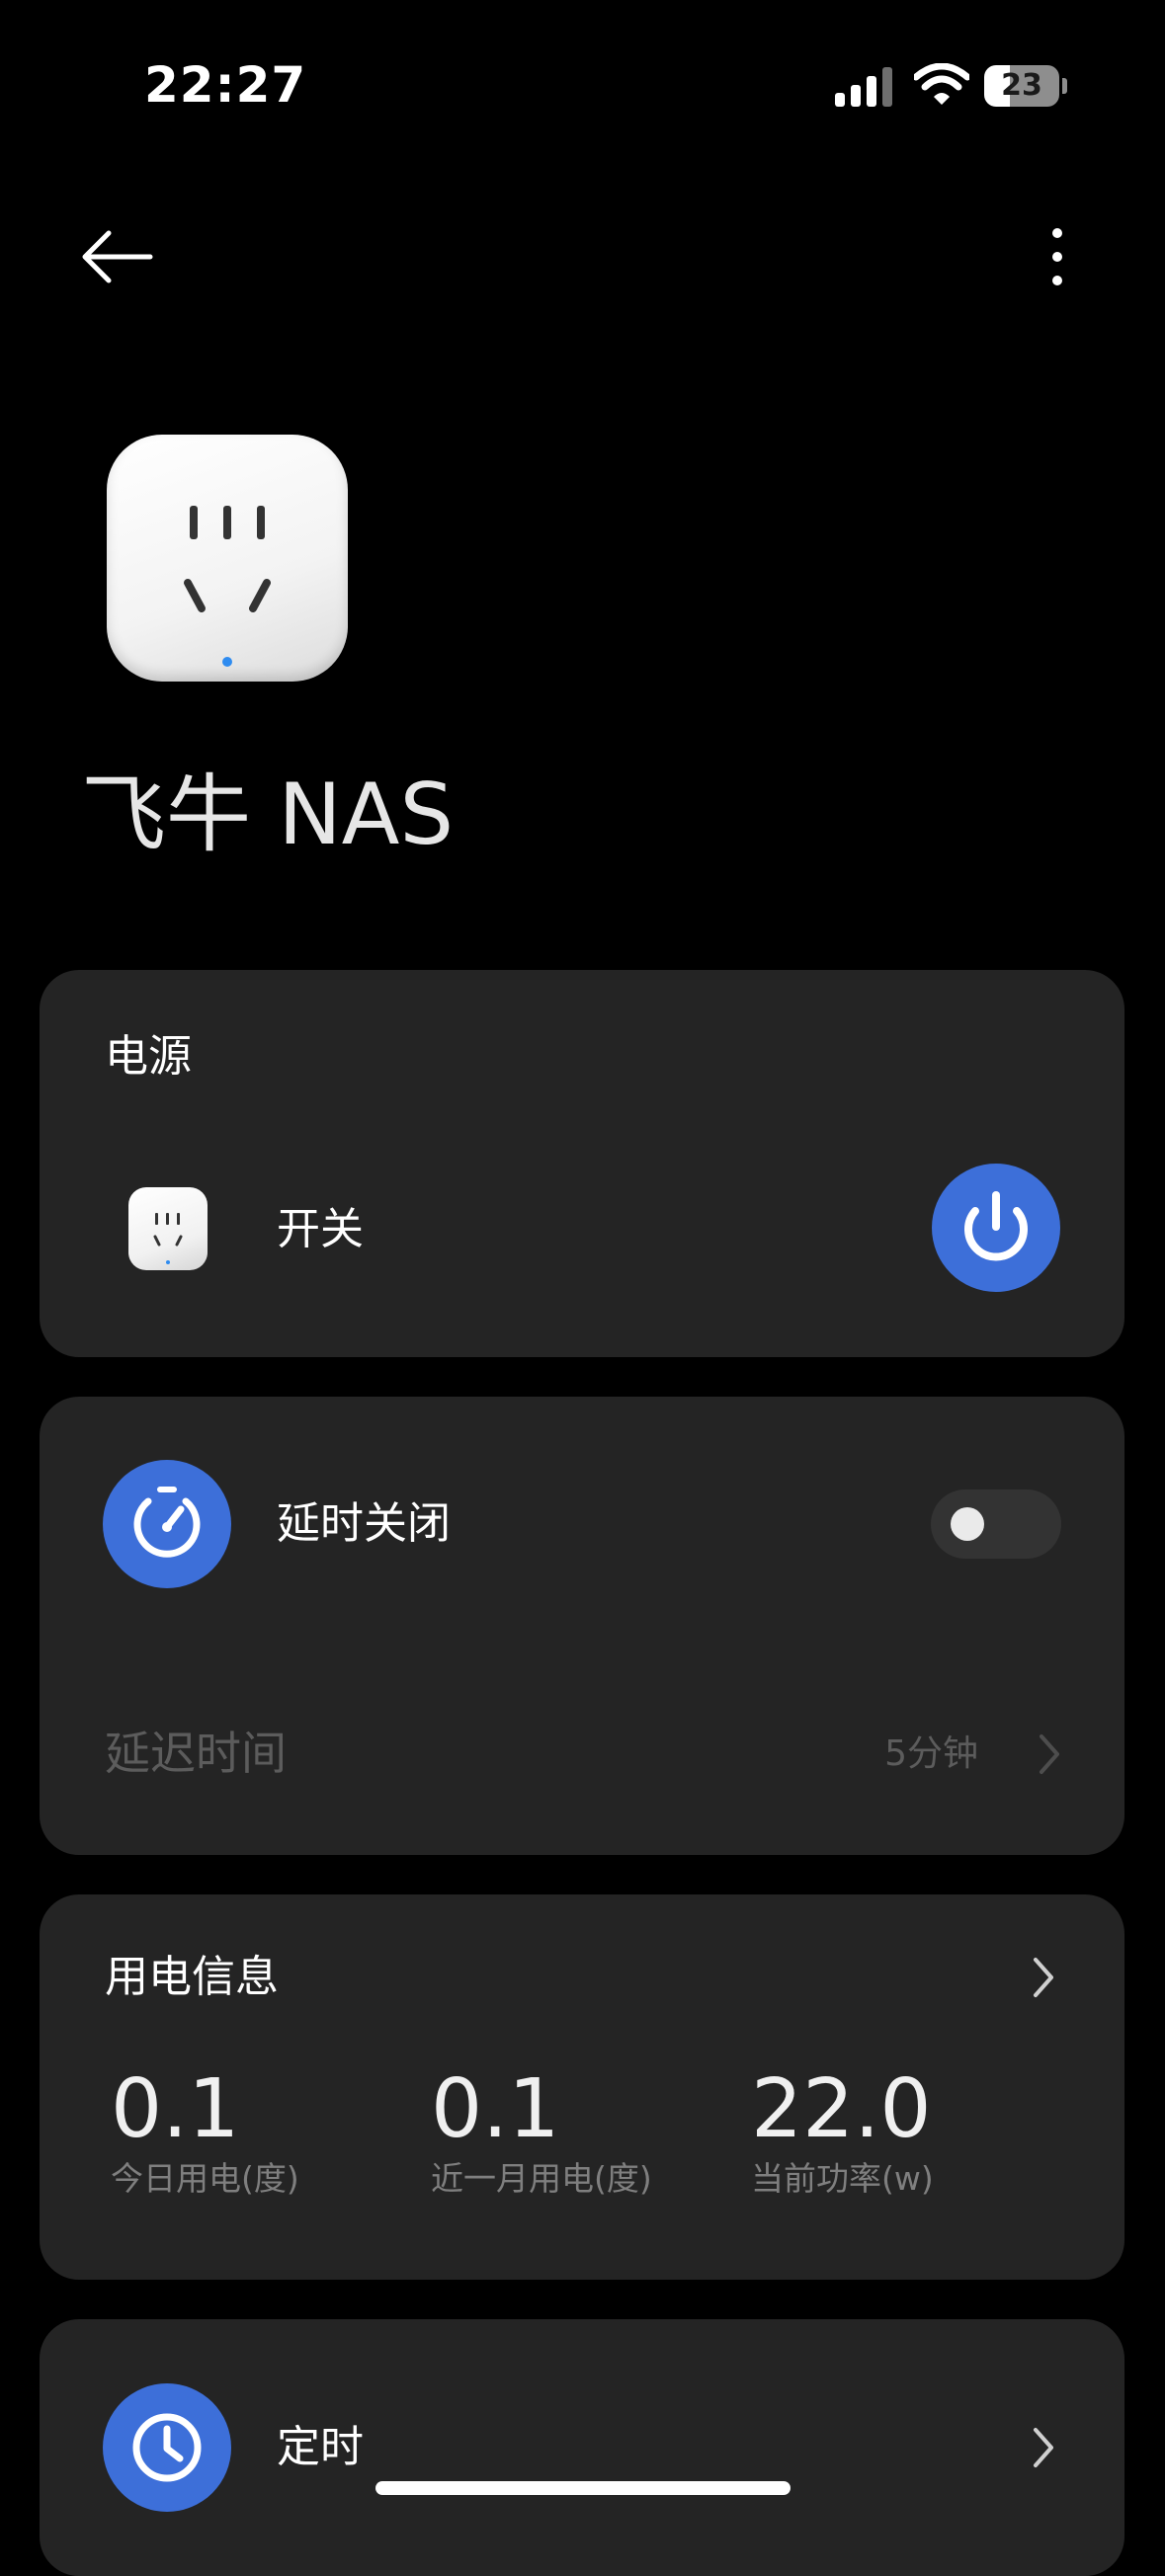  I want to click on timer-icon-badge, so click(167, 1524).